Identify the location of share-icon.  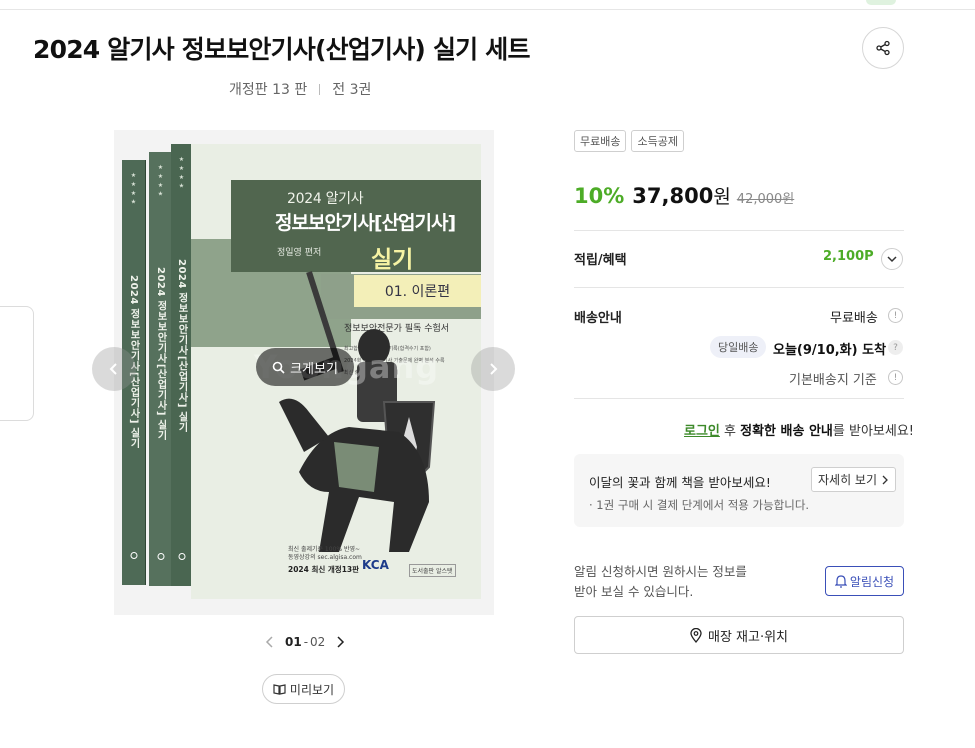
(883, 48).